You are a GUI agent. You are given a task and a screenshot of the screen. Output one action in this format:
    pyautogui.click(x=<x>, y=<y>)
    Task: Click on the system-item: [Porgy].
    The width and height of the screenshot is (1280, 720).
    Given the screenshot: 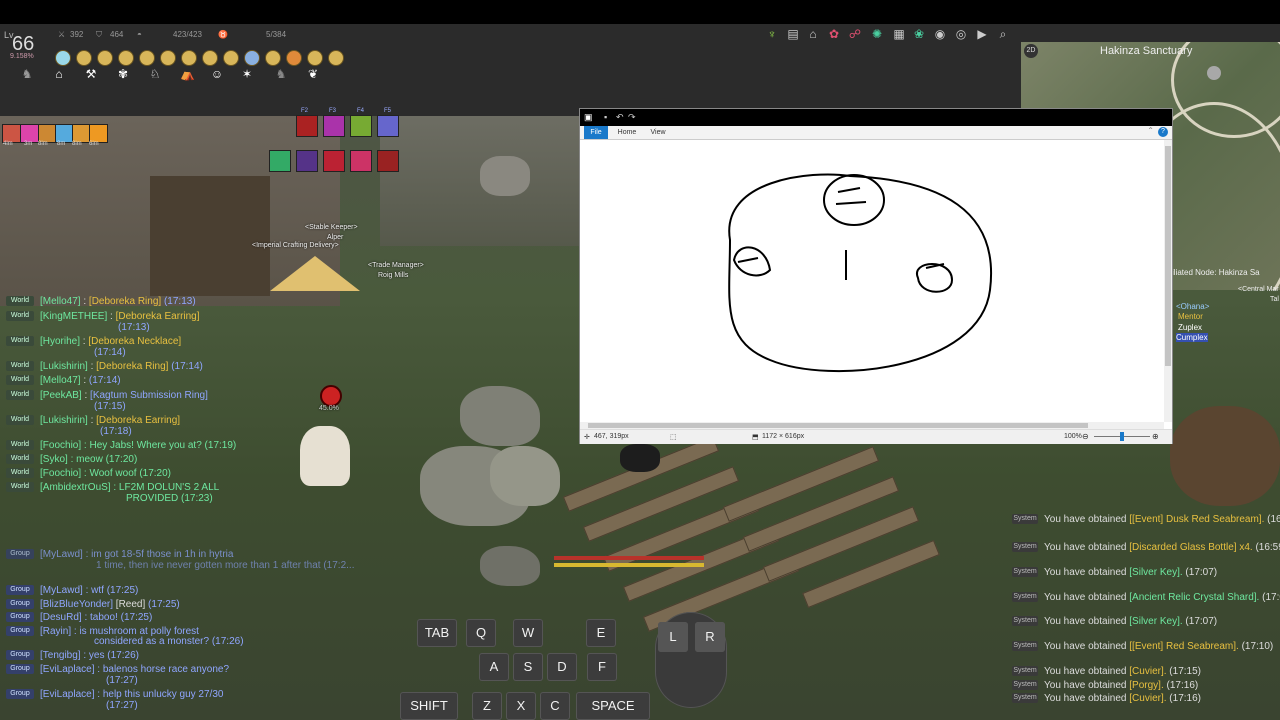 What is the action you would take?
    pyautogui.click(x=1146, y=685)
    